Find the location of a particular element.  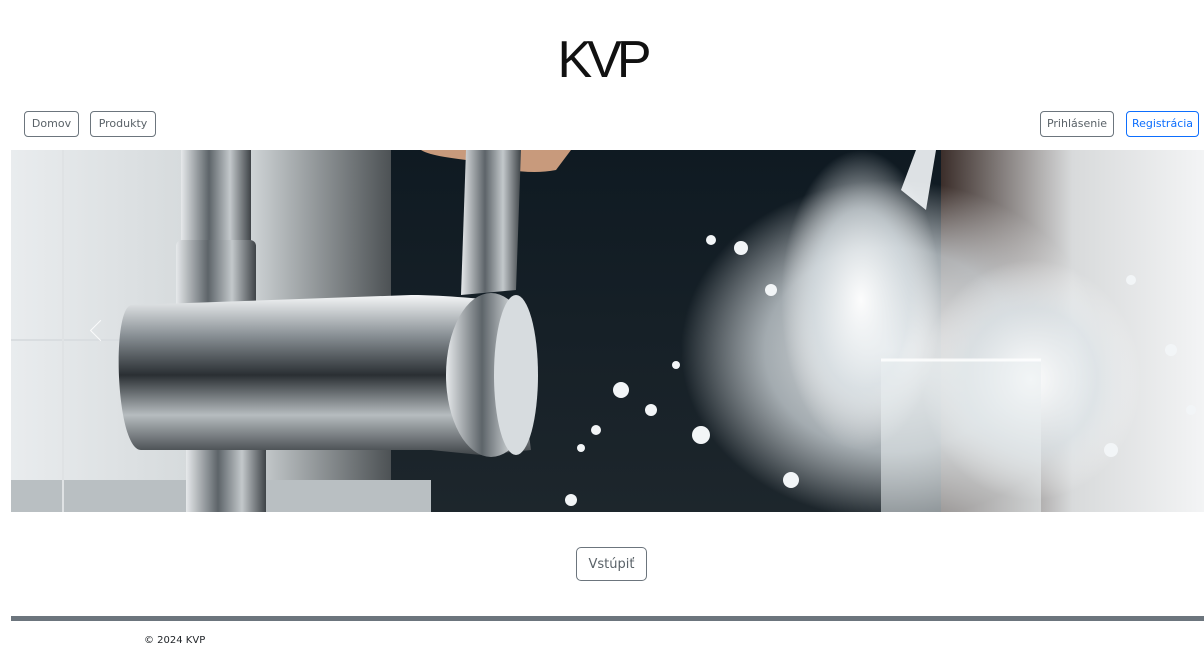

footer-copyright: © 2024 KVP is located at coordinates (175, 640).